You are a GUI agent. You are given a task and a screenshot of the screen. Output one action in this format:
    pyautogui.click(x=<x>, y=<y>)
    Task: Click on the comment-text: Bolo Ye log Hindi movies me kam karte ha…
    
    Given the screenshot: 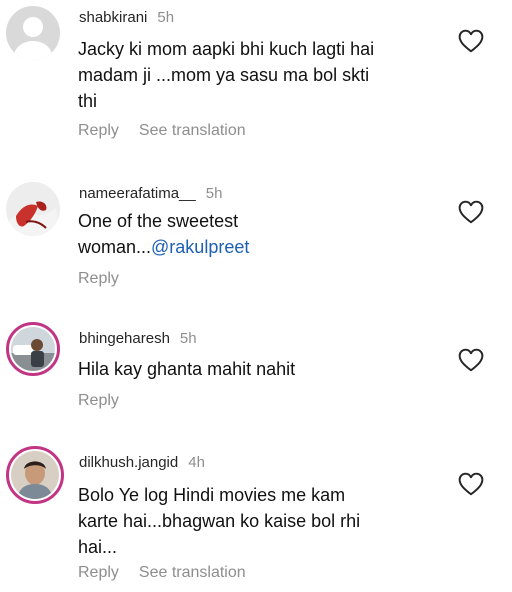 What is the action you would take?
    pyautogui.click(x=258, y=521)
    